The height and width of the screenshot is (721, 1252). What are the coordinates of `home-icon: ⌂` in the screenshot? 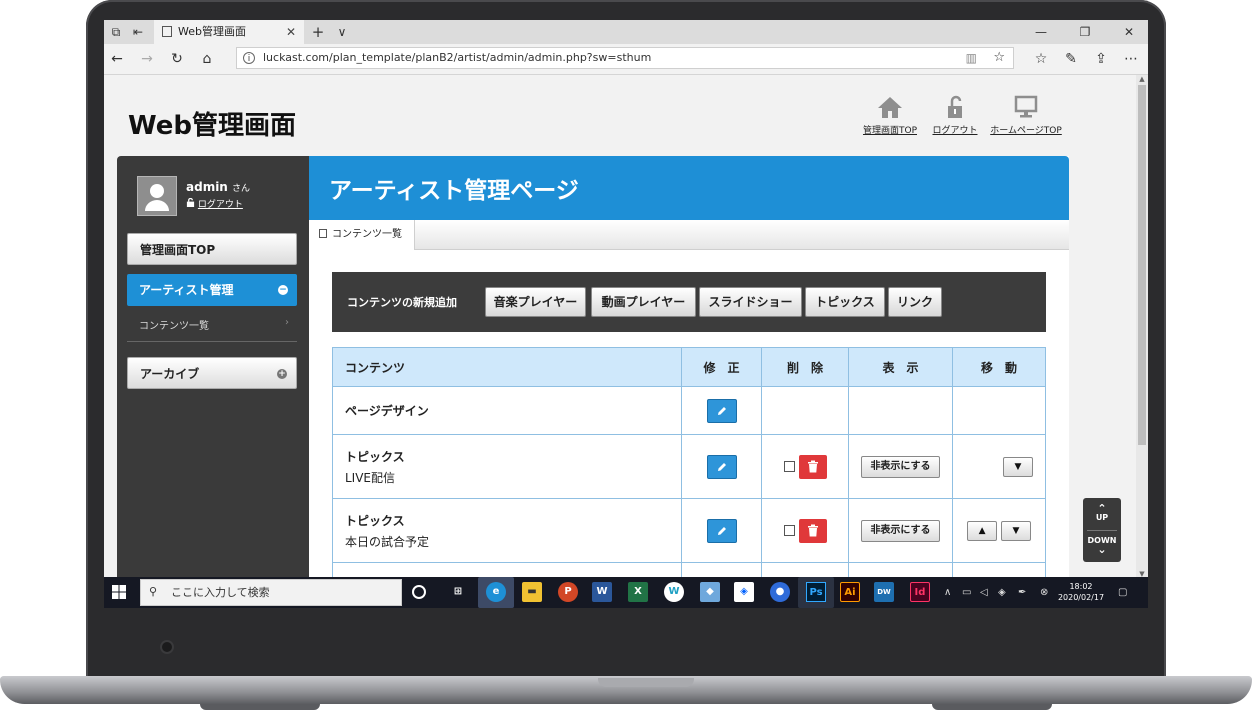 It's located at (207, 59).